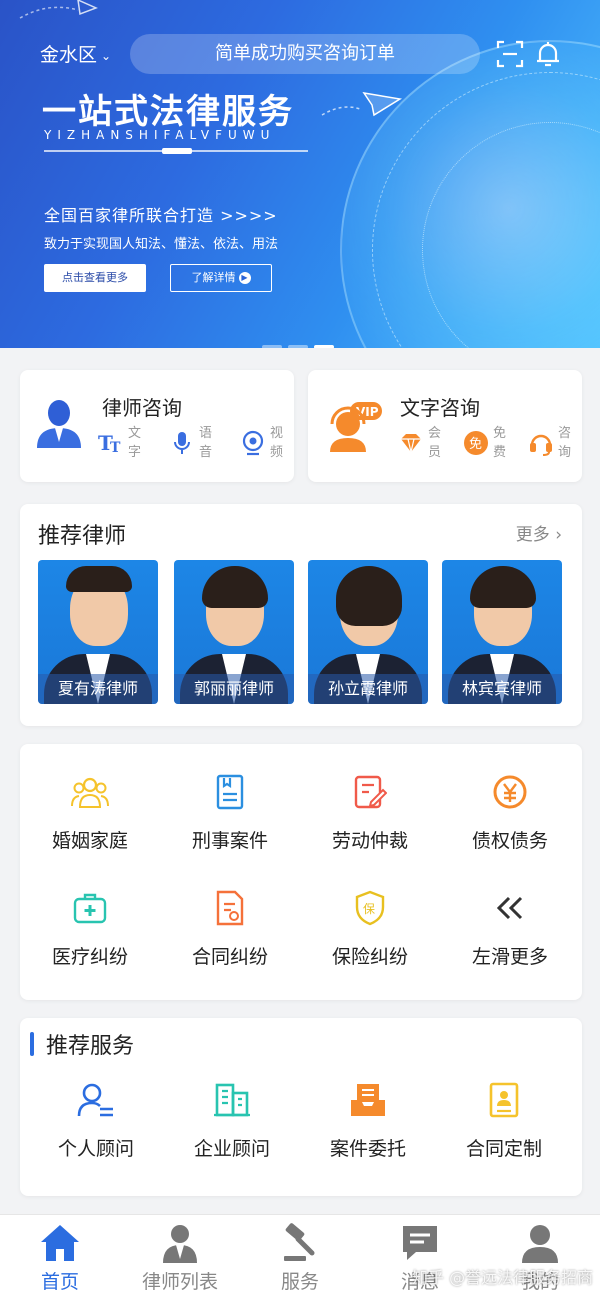 This screenshot has height=1300, width=600. I want to click on category-criminal: 刑事案件, so click(230, 812).